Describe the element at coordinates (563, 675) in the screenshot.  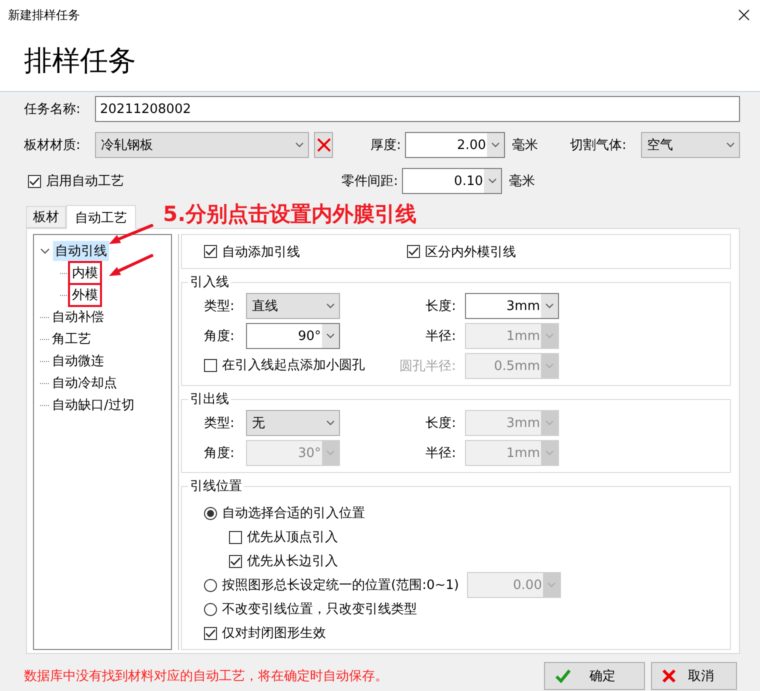
I see `check-icon` at that location.